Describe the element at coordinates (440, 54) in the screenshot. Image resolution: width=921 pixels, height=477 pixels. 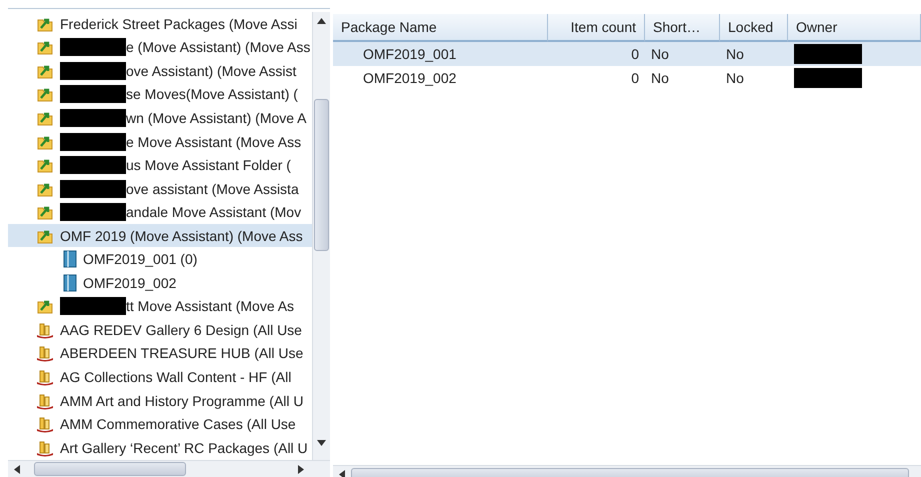
I see `table-cell: OMF2019_001` at that location.